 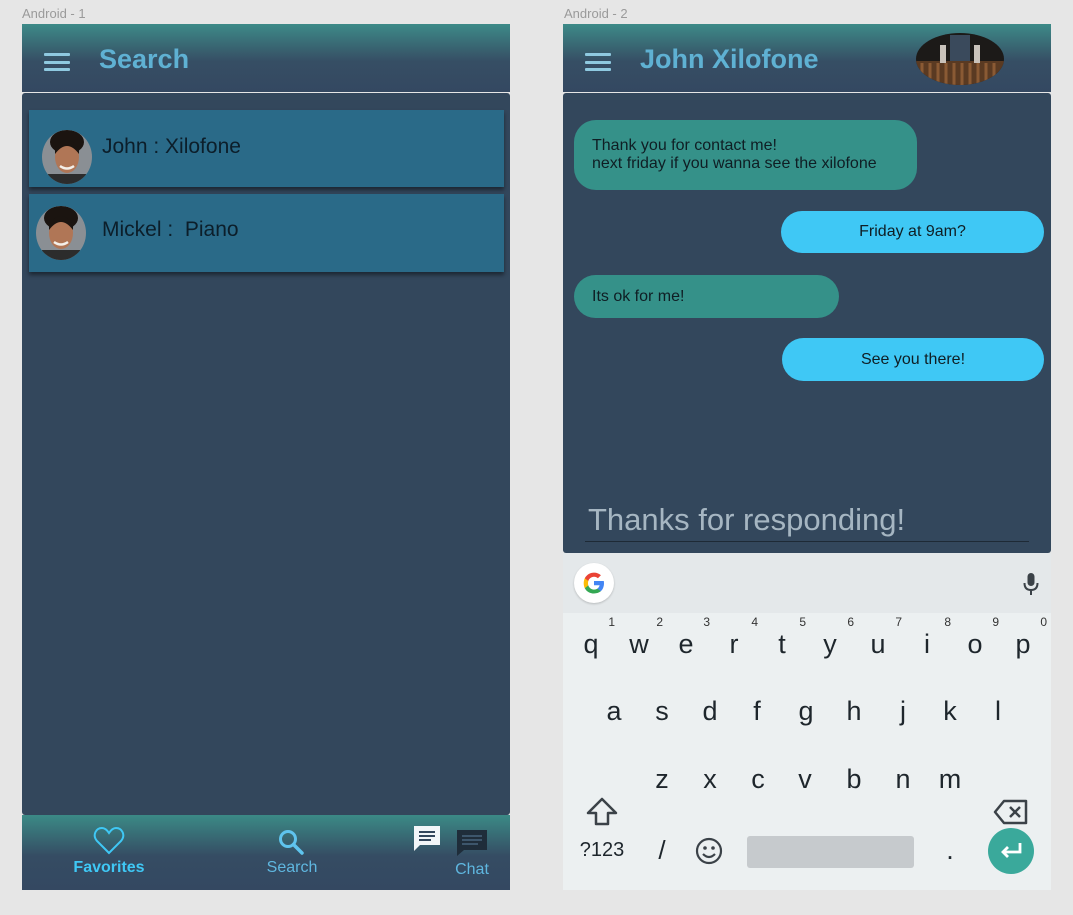 I want to click on key-letter: p, so click(x=1023, y=644).